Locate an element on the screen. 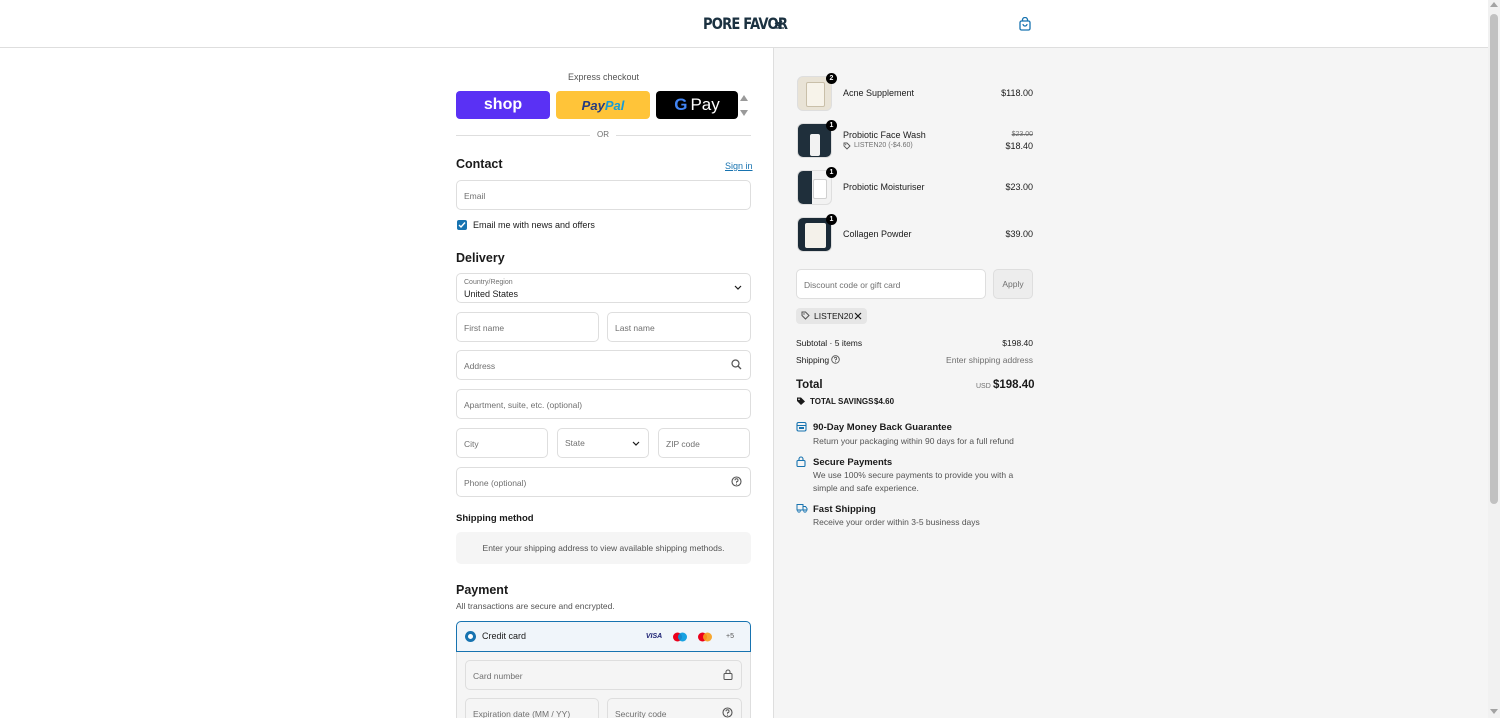  item-discount: LISTEN20 (-$4.60) is located at coordinates (883, 145).